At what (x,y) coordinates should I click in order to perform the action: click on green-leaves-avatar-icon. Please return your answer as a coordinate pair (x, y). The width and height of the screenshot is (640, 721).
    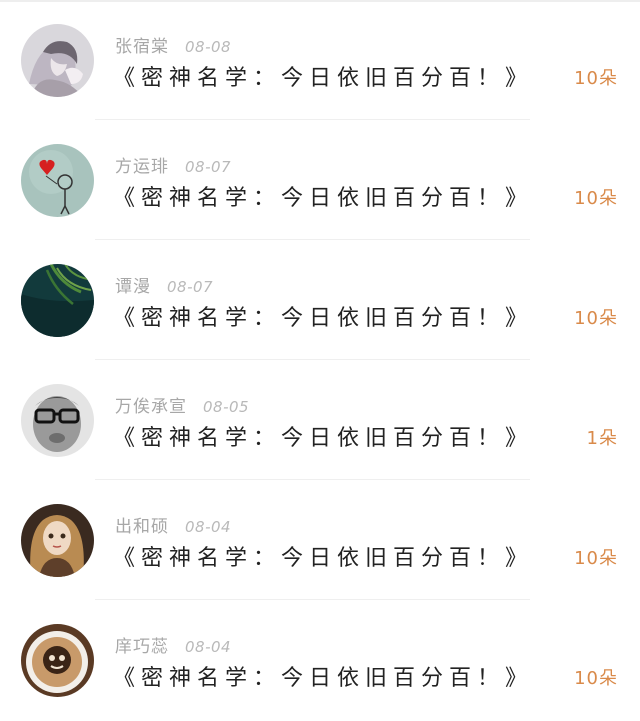
    Looking at the image, I should click on (57, 300).